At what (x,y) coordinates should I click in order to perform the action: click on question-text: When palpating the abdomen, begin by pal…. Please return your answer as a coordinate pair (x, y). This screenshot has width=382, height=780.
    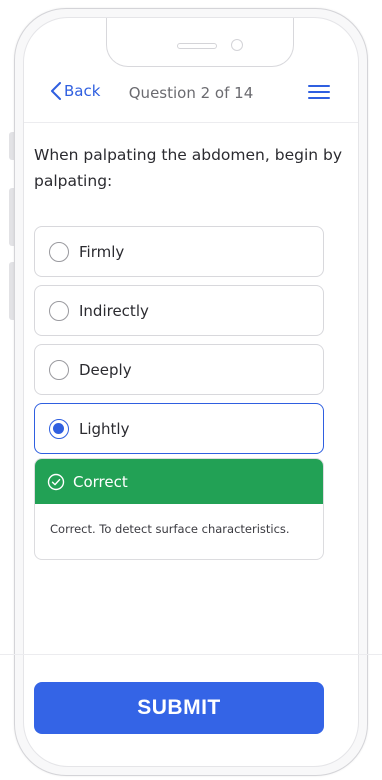
    Looking at the image, I should click on (188, 168).